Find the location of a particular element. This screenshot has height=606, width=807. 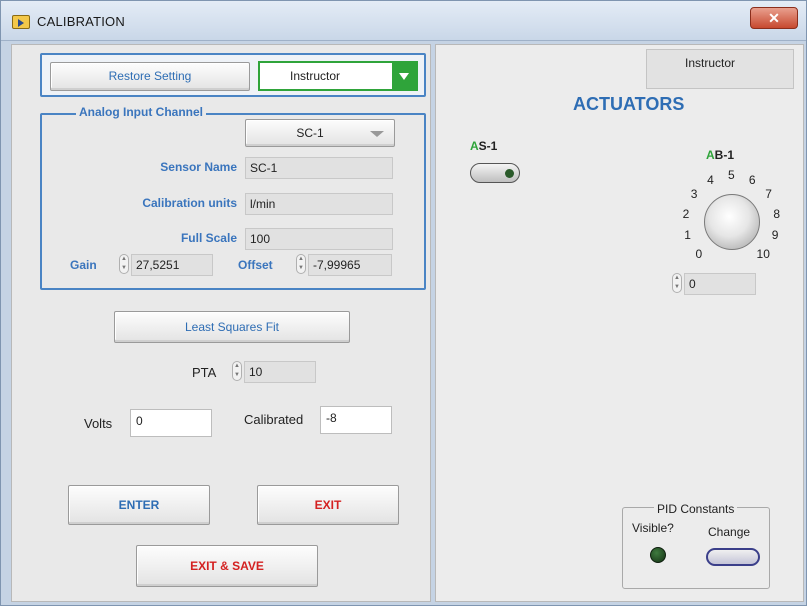

dial-tick-label: 1 is located at coordinates (687, 235).